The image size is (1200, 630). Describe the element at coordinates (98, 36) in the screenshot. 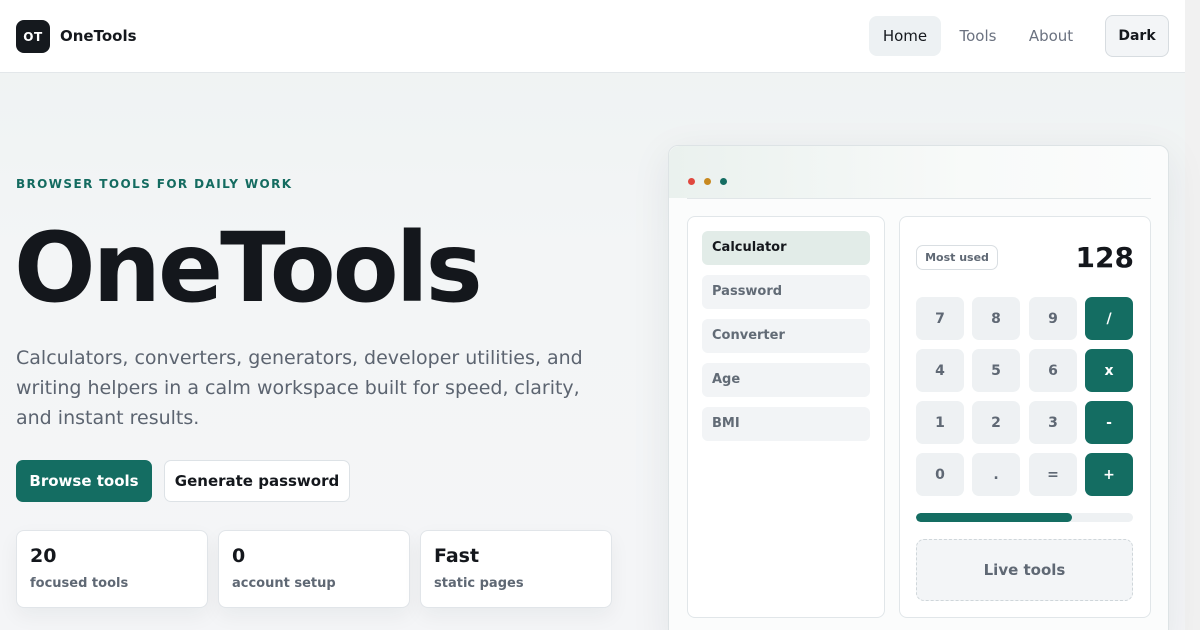

I see `brand-name: OneTools` at that location.